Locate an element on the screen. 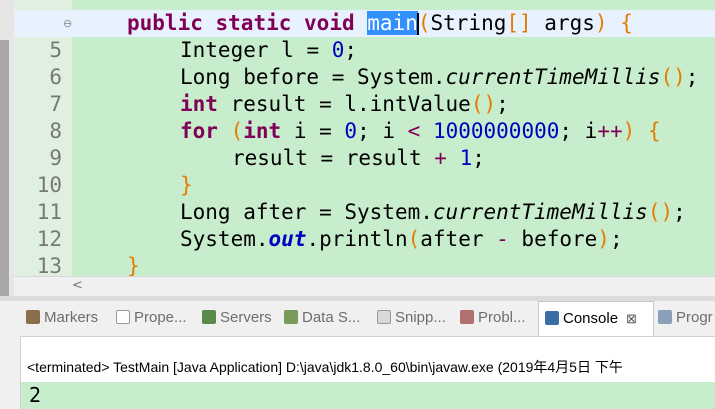 This screenshot has height=409, width=715. code-line-13: 13 System.out.println(after - before); is located at coordinates (364, 251).